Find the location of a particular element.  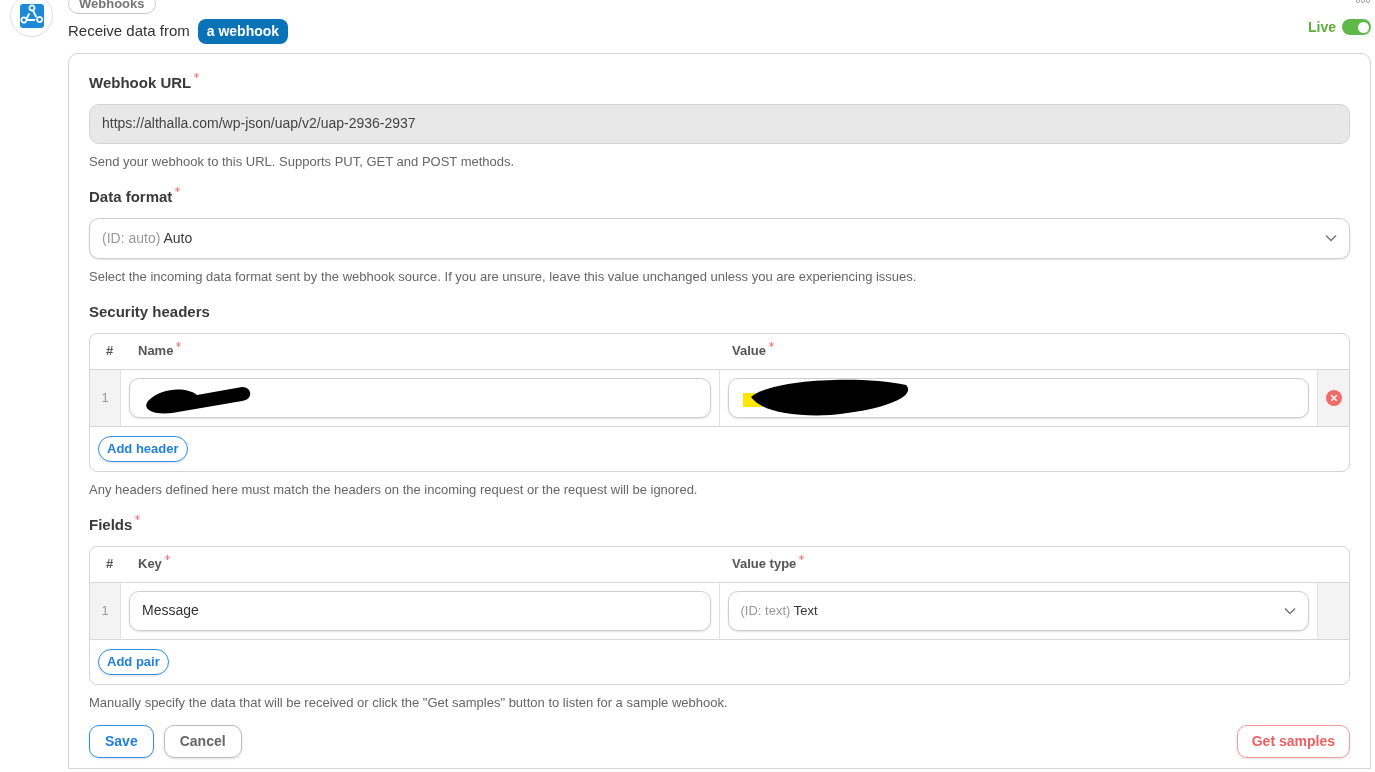

field-label: Fields is located at coordinates (111, 525).